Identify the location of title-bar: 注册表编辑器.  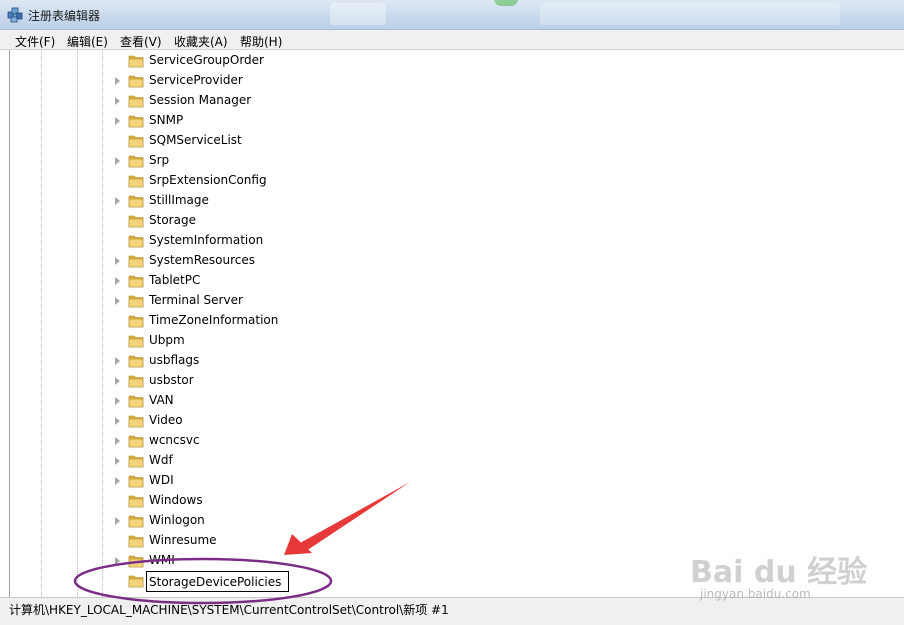
(452, 15).